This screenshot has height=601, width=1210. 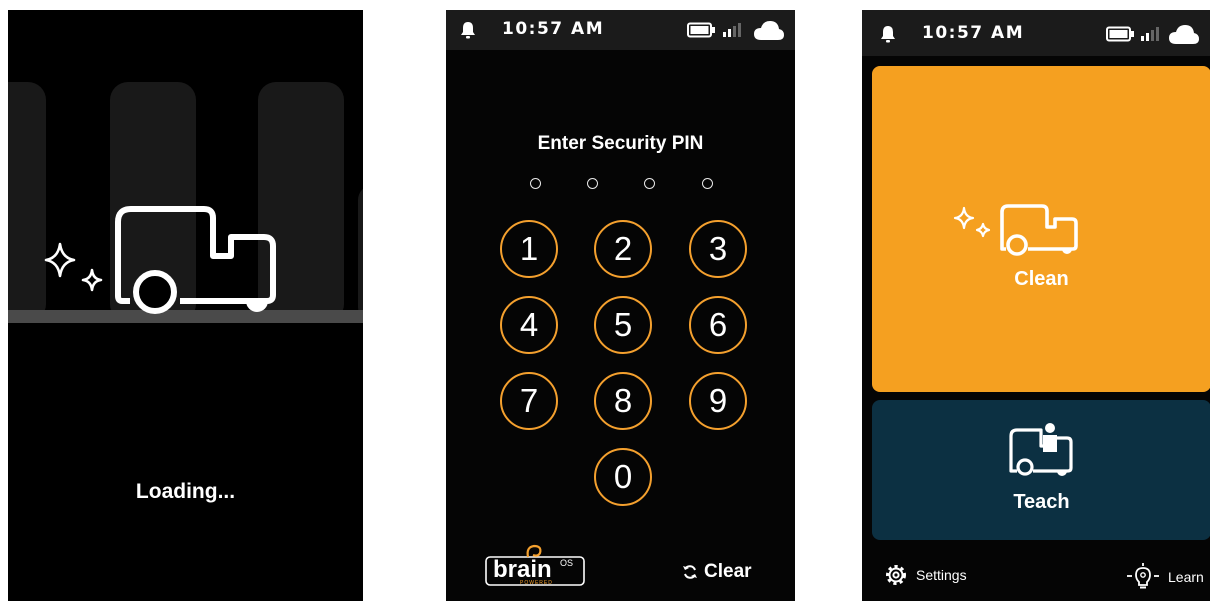 I want to click on lightbulb-icon, so click(x=1143, y=576).